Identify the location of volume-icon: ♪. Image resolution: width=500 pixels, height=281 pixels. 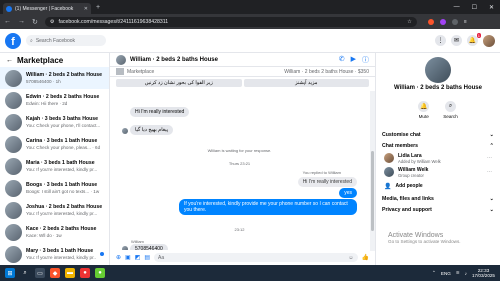
(466, 273).